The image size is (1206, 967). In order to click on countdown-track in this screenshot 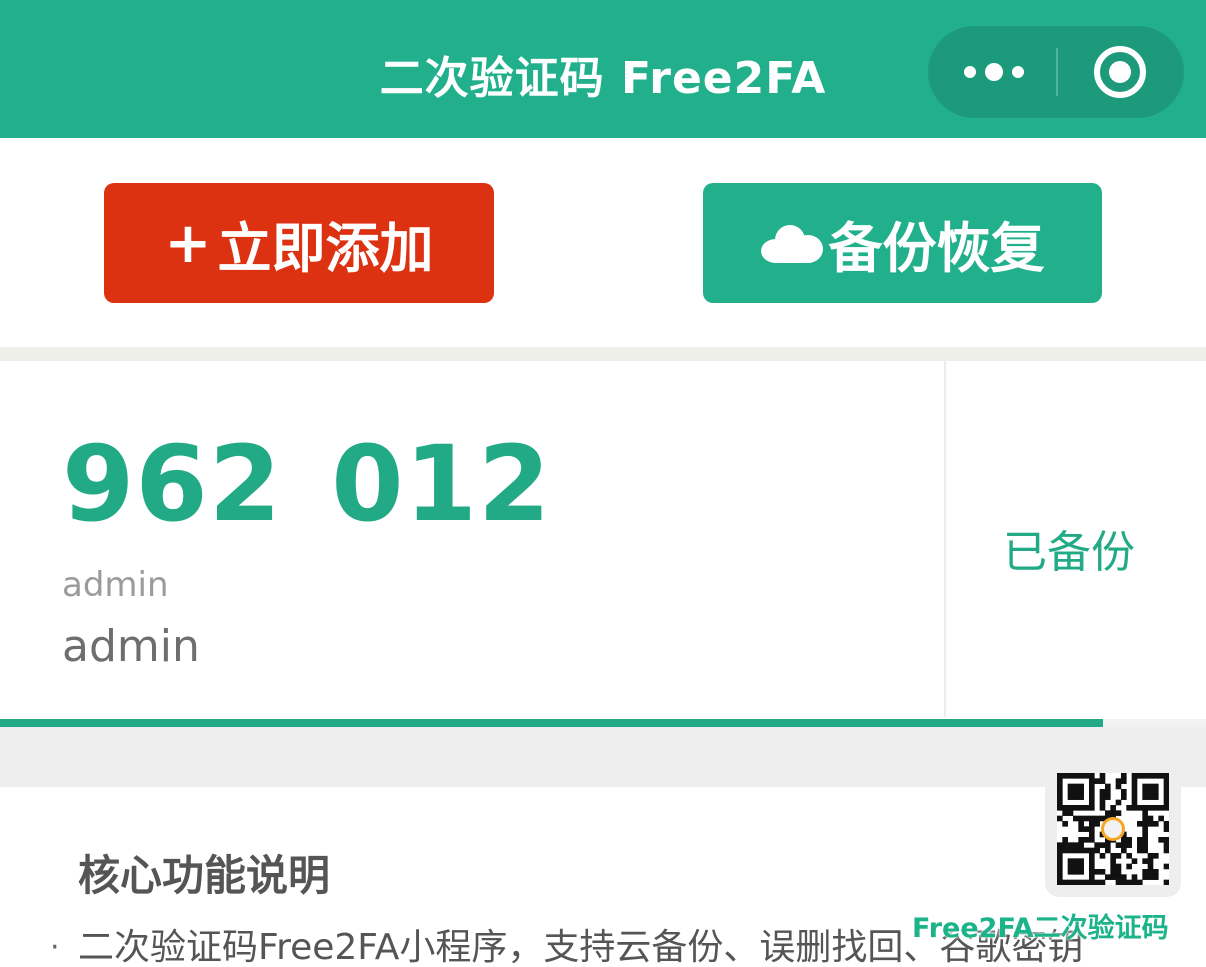, I will do `click(603, 723)`.